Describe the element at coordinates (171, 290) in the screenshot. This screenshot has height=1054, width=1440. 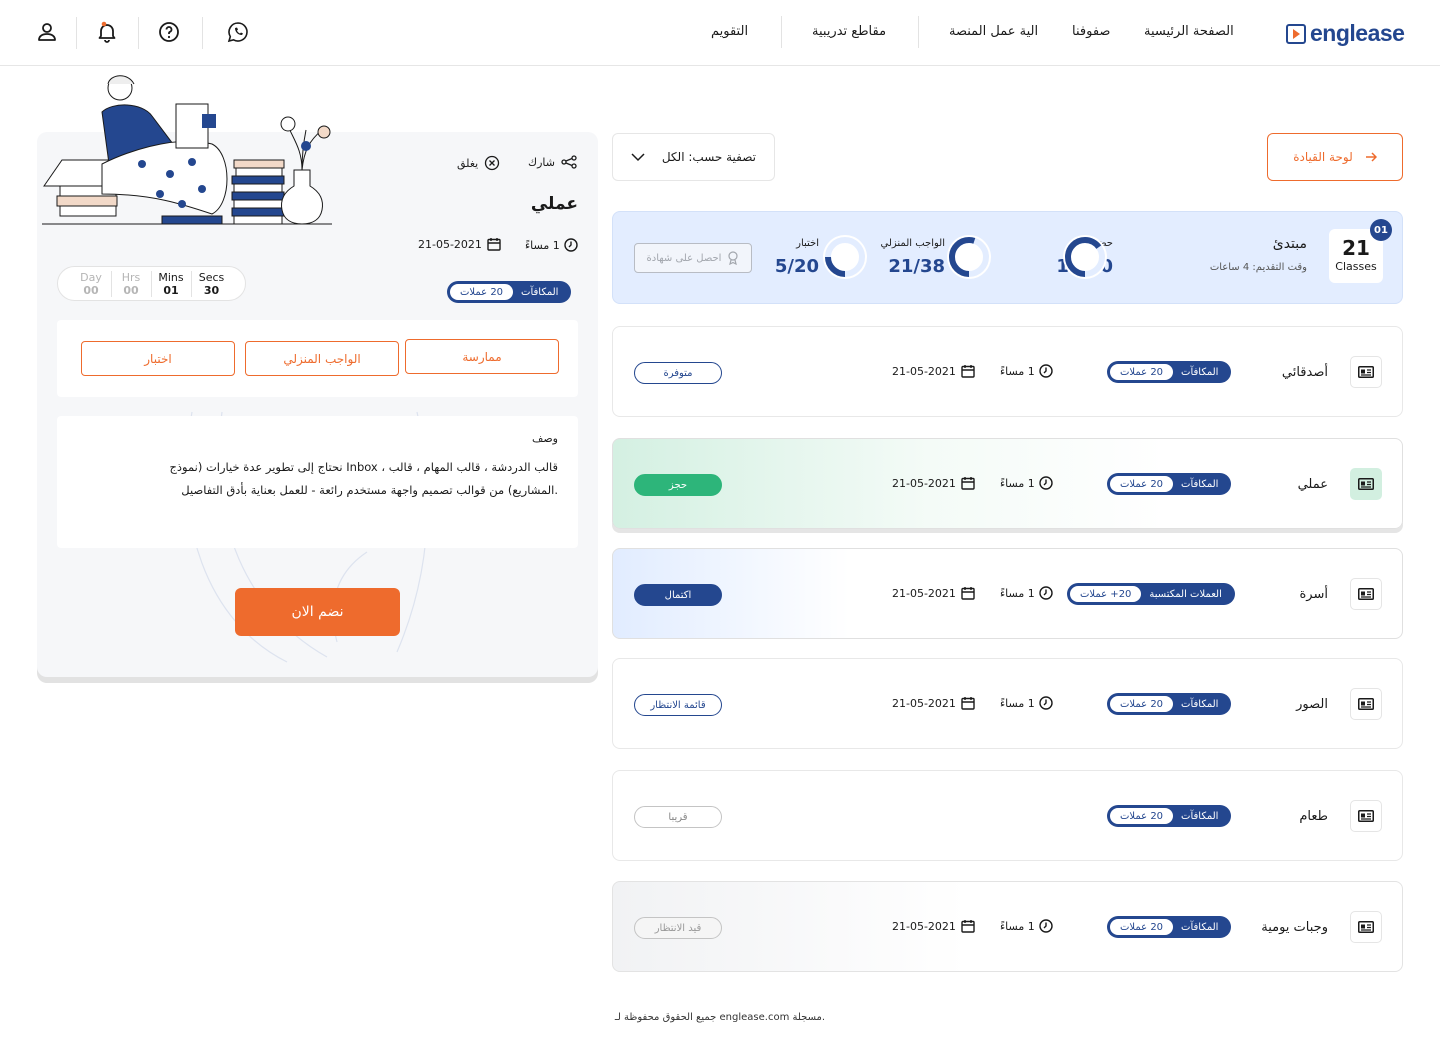
I see `countdown-unit-value: 01` at that location.